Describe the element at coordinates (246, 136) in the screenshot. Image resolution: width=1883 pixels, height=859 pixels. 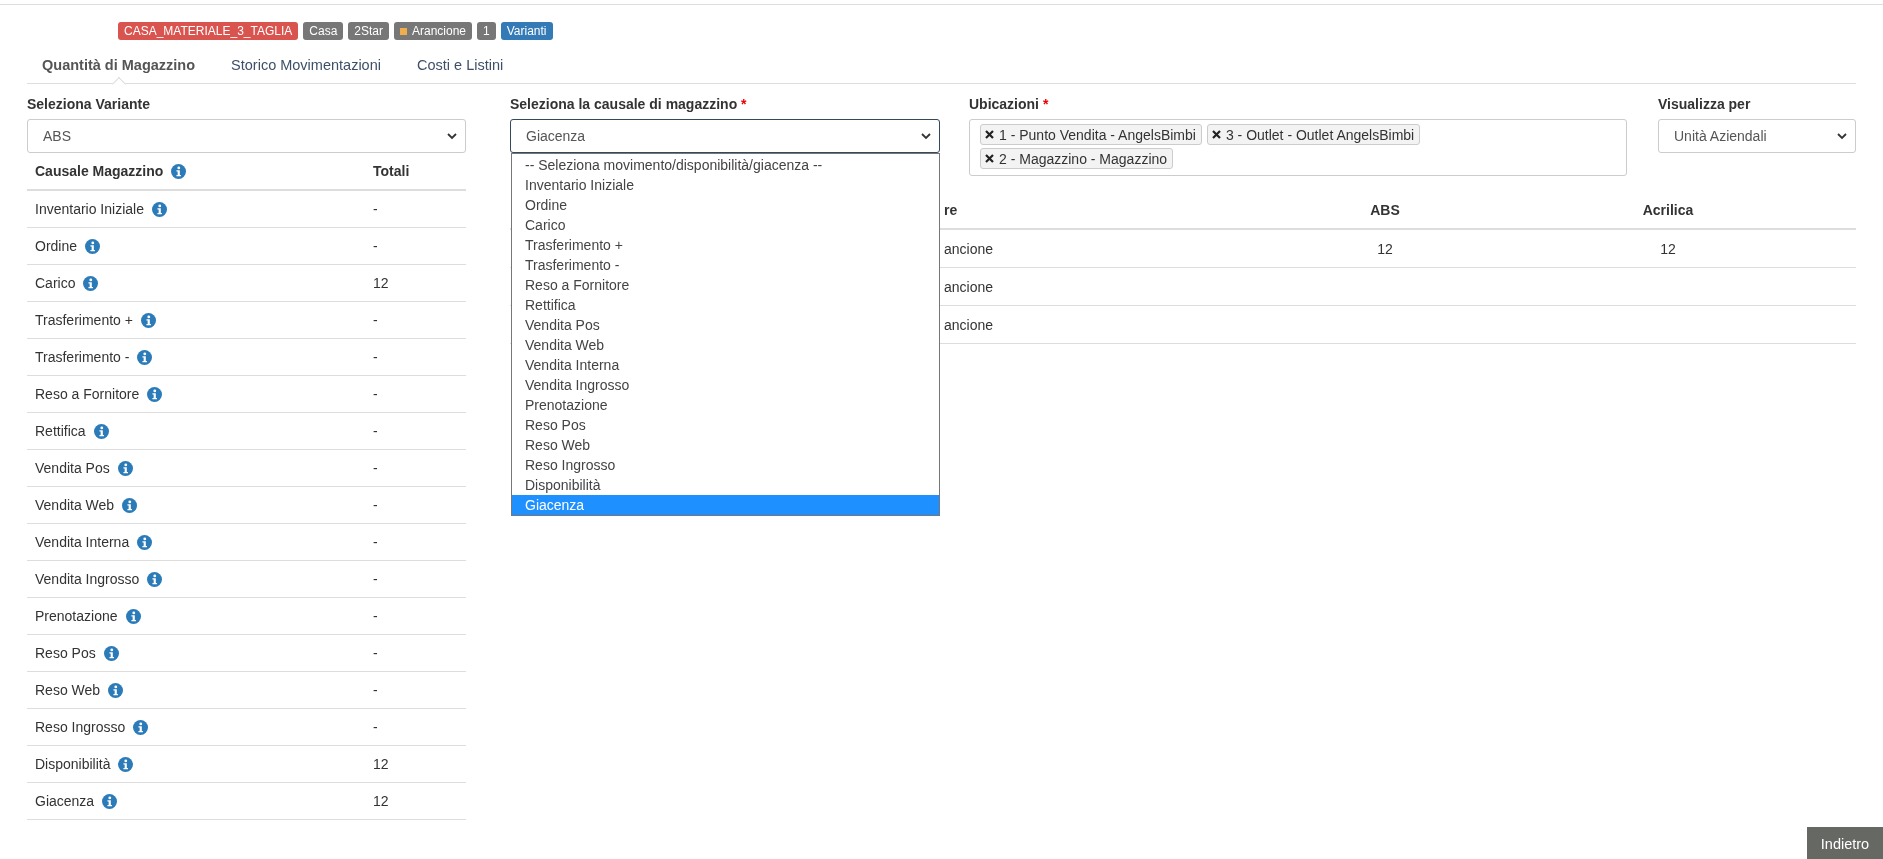
I see `variant-select: ABS` at that location.